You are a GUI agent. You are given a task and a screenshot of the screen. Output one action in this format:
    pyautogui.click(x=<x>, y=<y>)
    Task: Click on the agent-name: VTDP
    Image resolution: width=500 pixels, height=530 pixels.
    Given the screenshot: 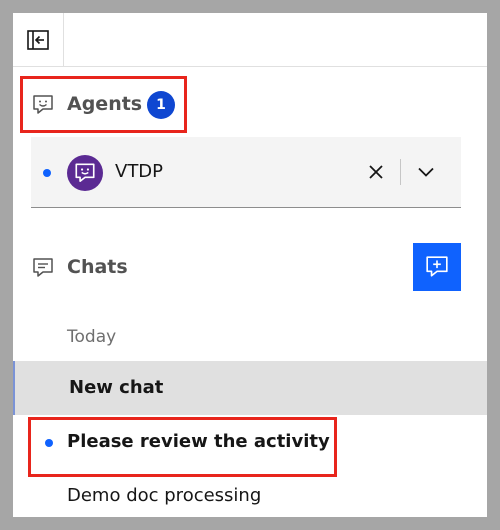 What is the action you would take?
    pyautogui.click(x=139, y=171)
    